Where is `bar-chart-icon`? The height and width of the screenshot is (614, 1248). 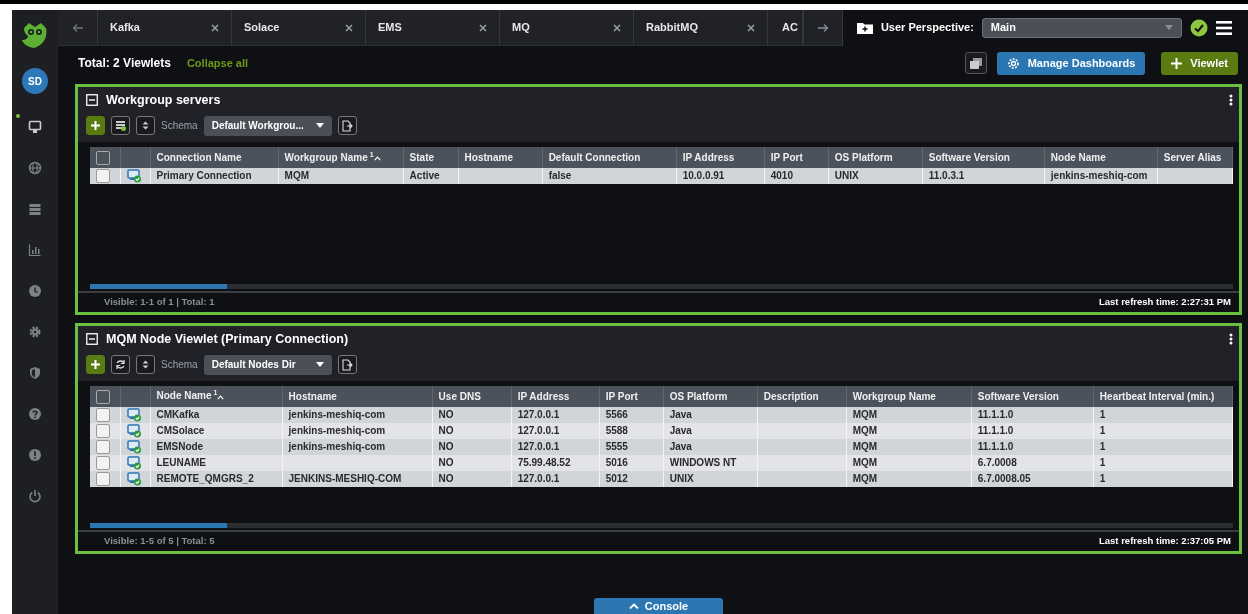
bar-chart-icon is located at coordinates (35, 249).